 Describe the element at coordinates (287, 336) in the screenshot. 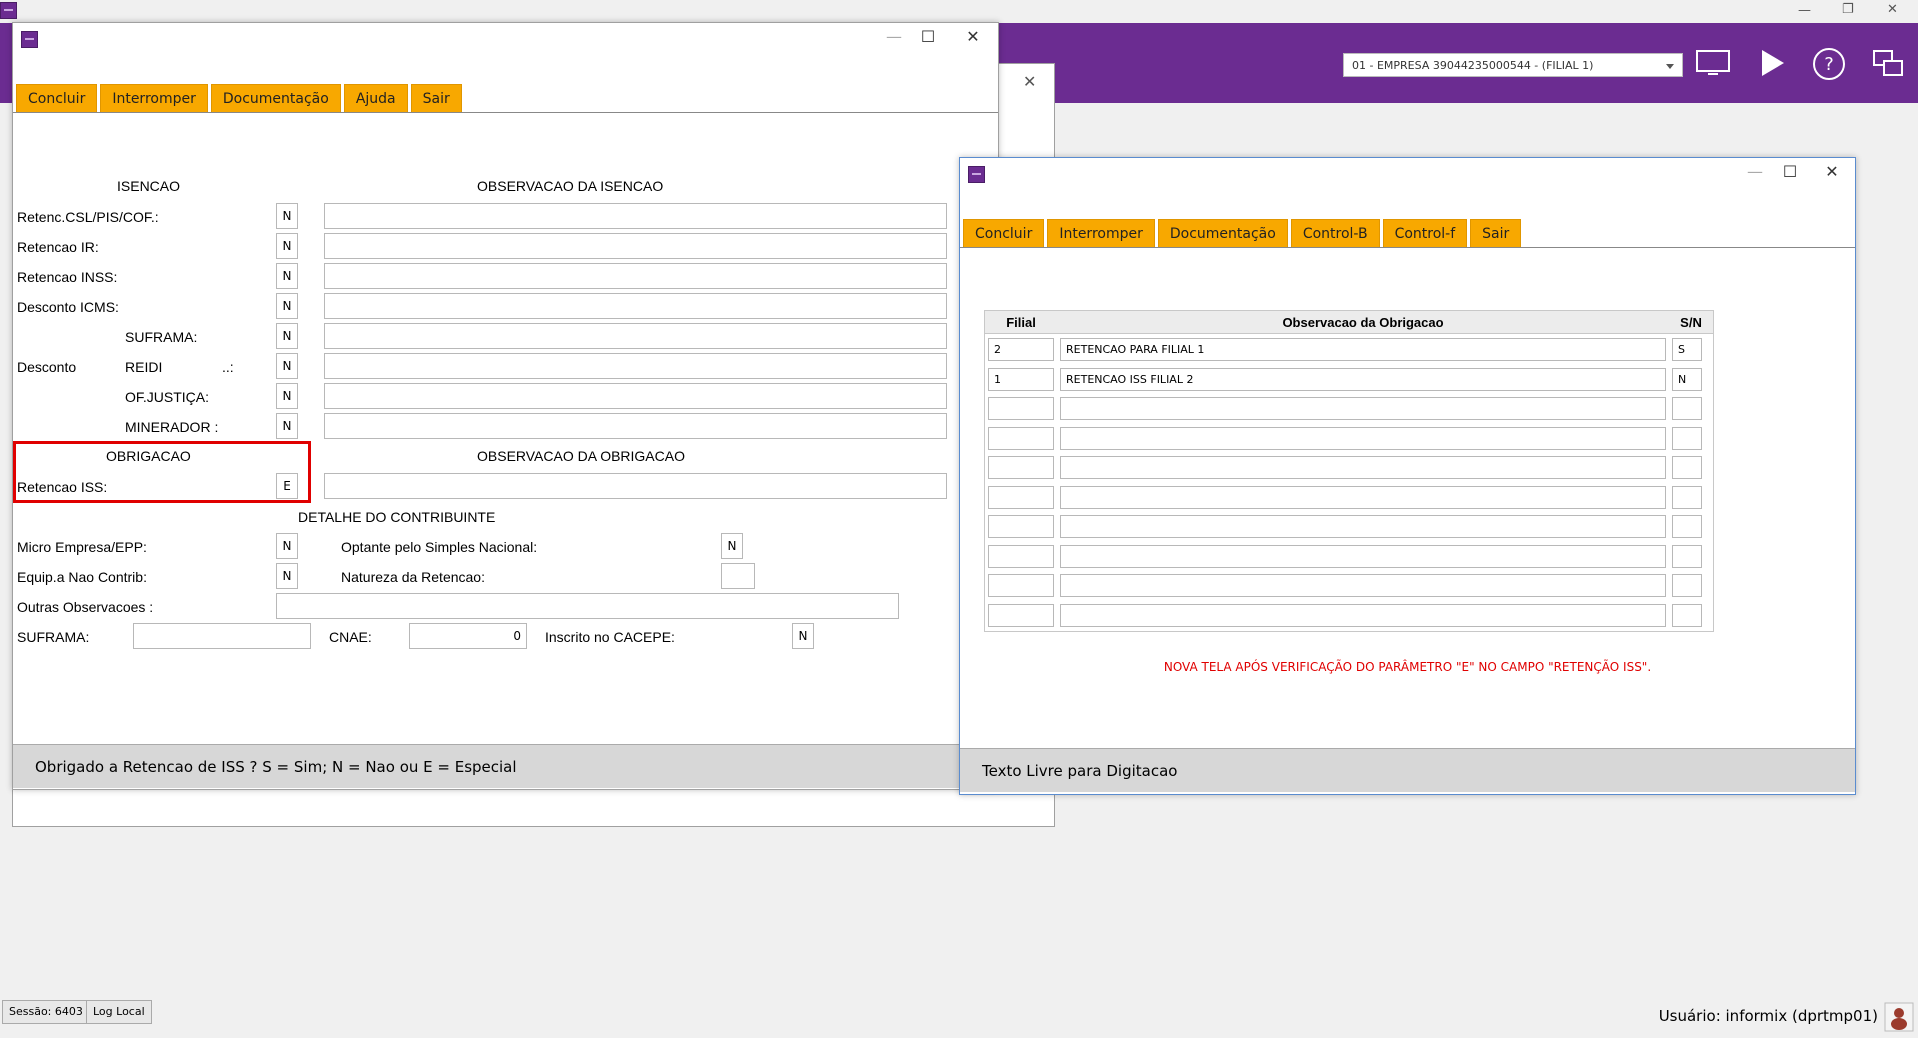

I see `suframa-desc-field: N` at that location.